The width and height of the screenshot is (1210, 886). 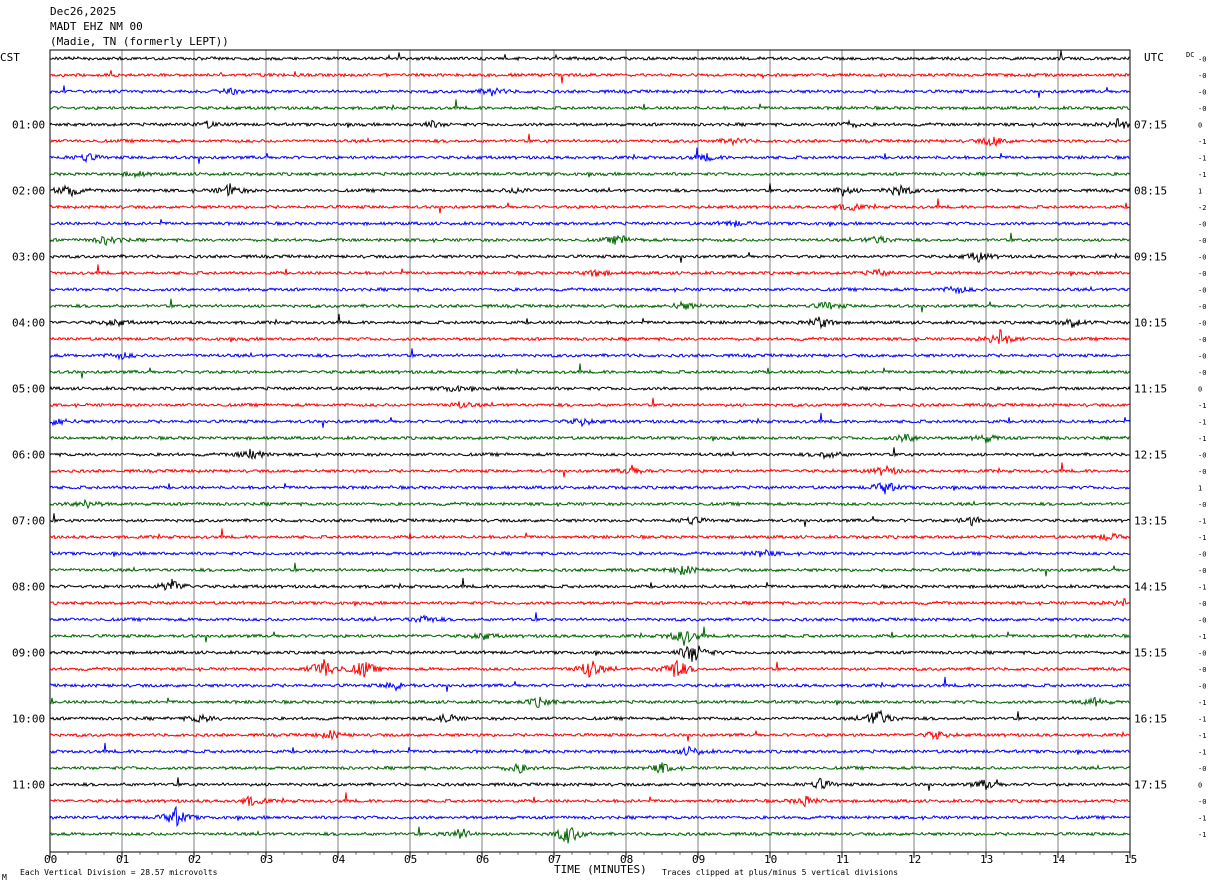 I want to click on x-tick-label: 12, so click(x=914, y=859).